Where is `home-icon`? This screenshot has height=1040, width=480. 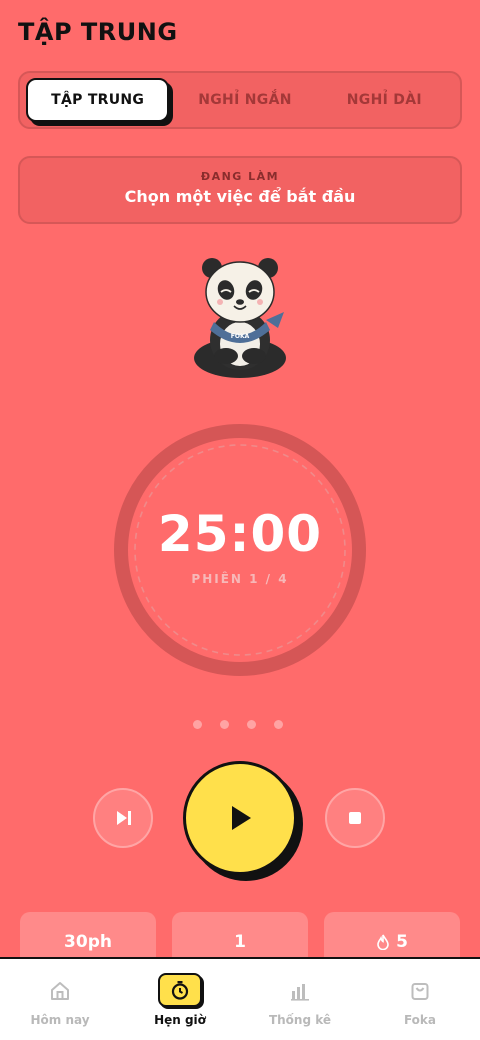 home-icon is located at coordinates (60, 991).